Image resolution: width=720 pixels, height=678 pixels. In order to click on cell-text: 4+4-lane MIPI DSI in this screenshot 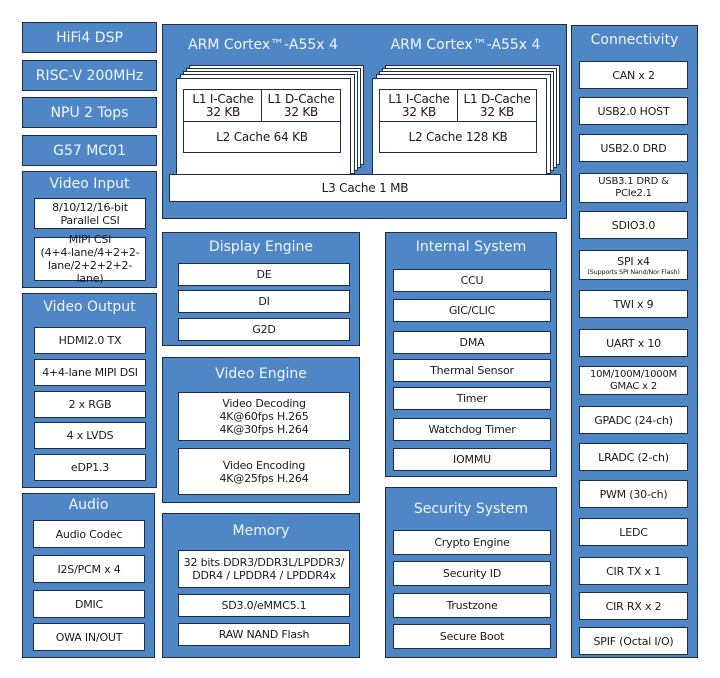, I will do `click(90, 372)`.